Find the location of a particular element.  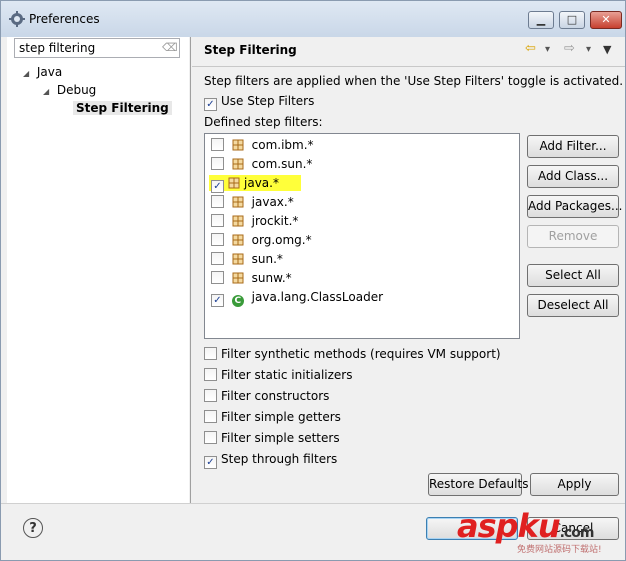

forward-dropdown-icon: ▾ is located at coordinates (588, 49).